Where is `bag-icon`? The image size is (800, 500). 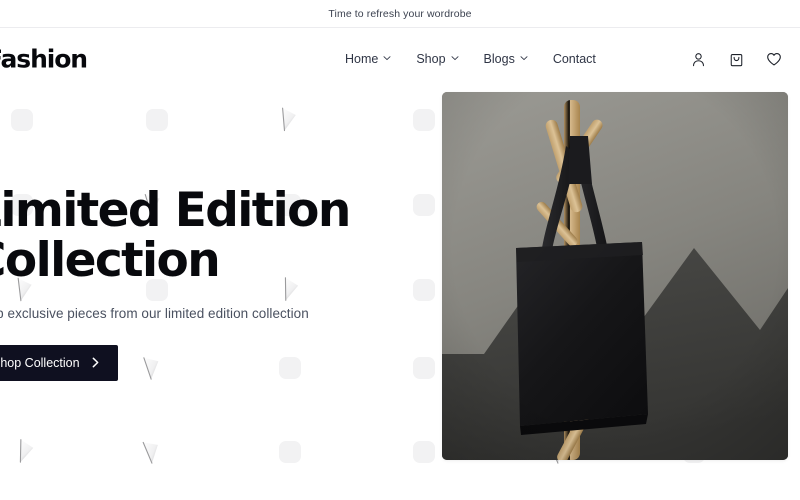
bag-icon is located at coordinates (736, 59).